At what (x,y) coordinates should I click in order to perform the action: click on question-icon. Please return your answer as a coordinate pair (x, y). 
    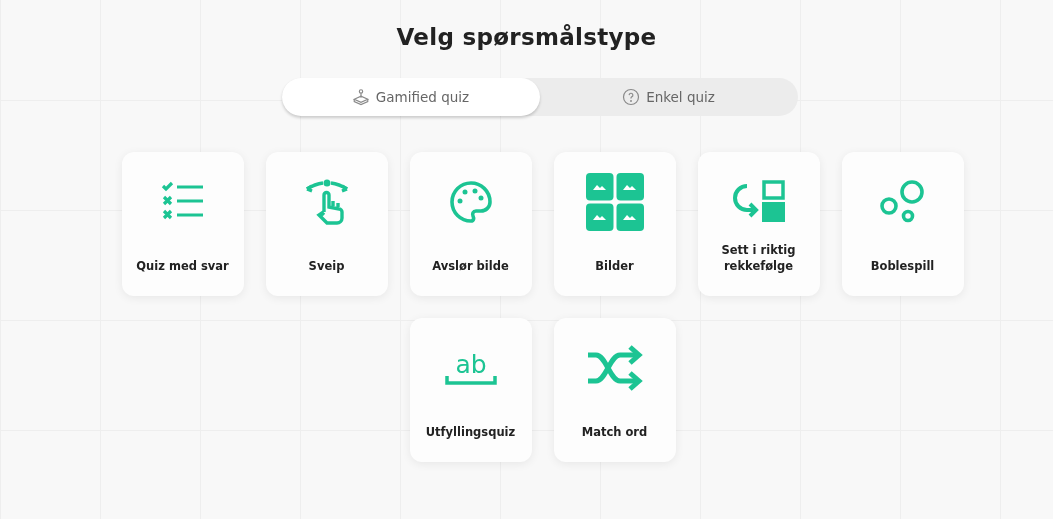
    Looking at the image, I should click on (631, 97).